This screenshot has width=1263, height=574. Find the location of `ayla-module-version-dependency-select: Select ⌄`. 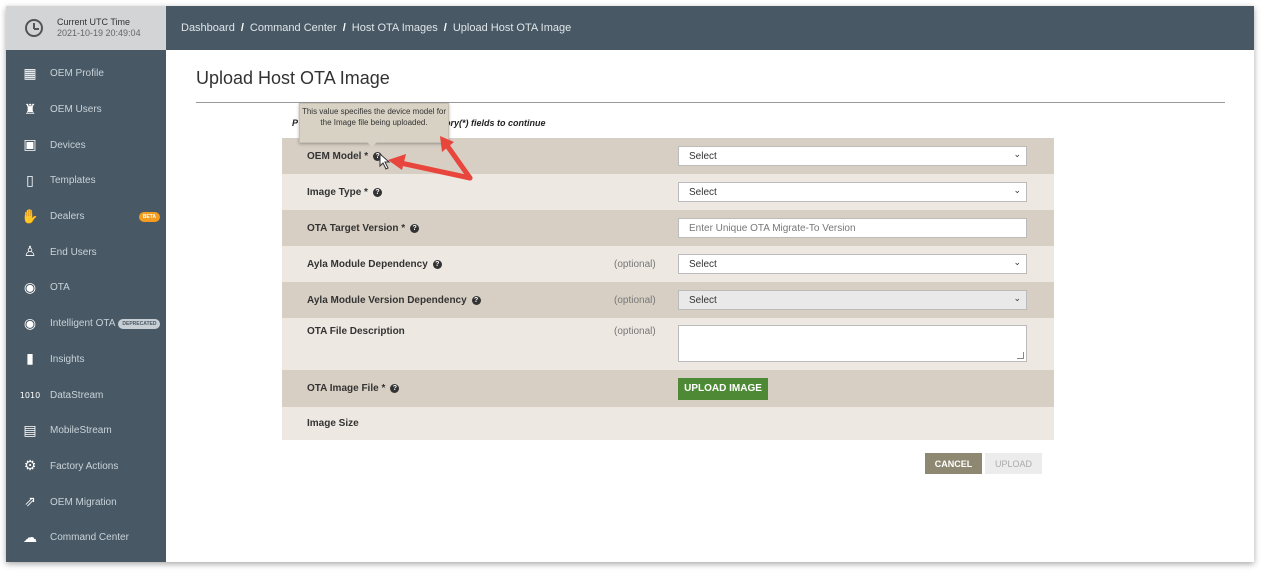

ayla-module-version-dependency-select: Select ⌄ is located at coordinates (852, 300).